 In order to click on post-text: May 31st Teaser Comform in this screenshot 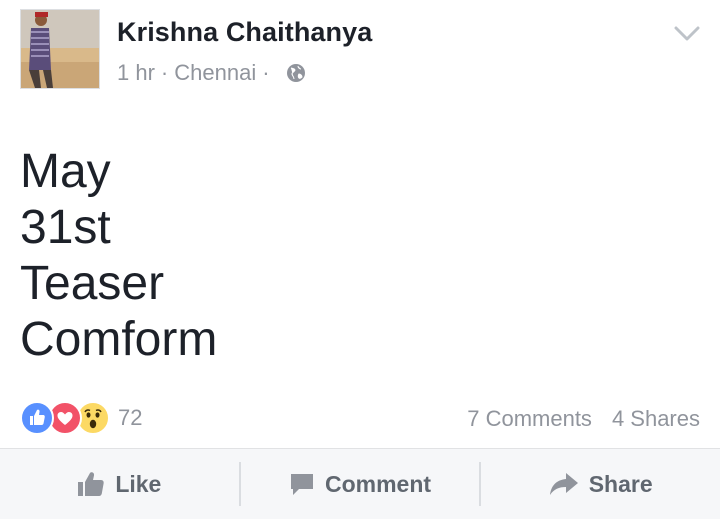, I will do `click(118, 256)`.